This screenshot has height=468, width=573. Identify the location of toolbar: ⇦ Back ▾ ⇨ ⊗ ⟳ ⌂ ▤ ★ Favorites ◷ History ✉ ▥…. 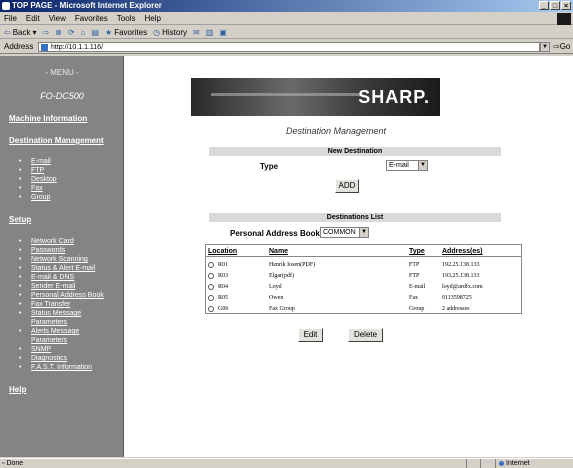
(286, 32).